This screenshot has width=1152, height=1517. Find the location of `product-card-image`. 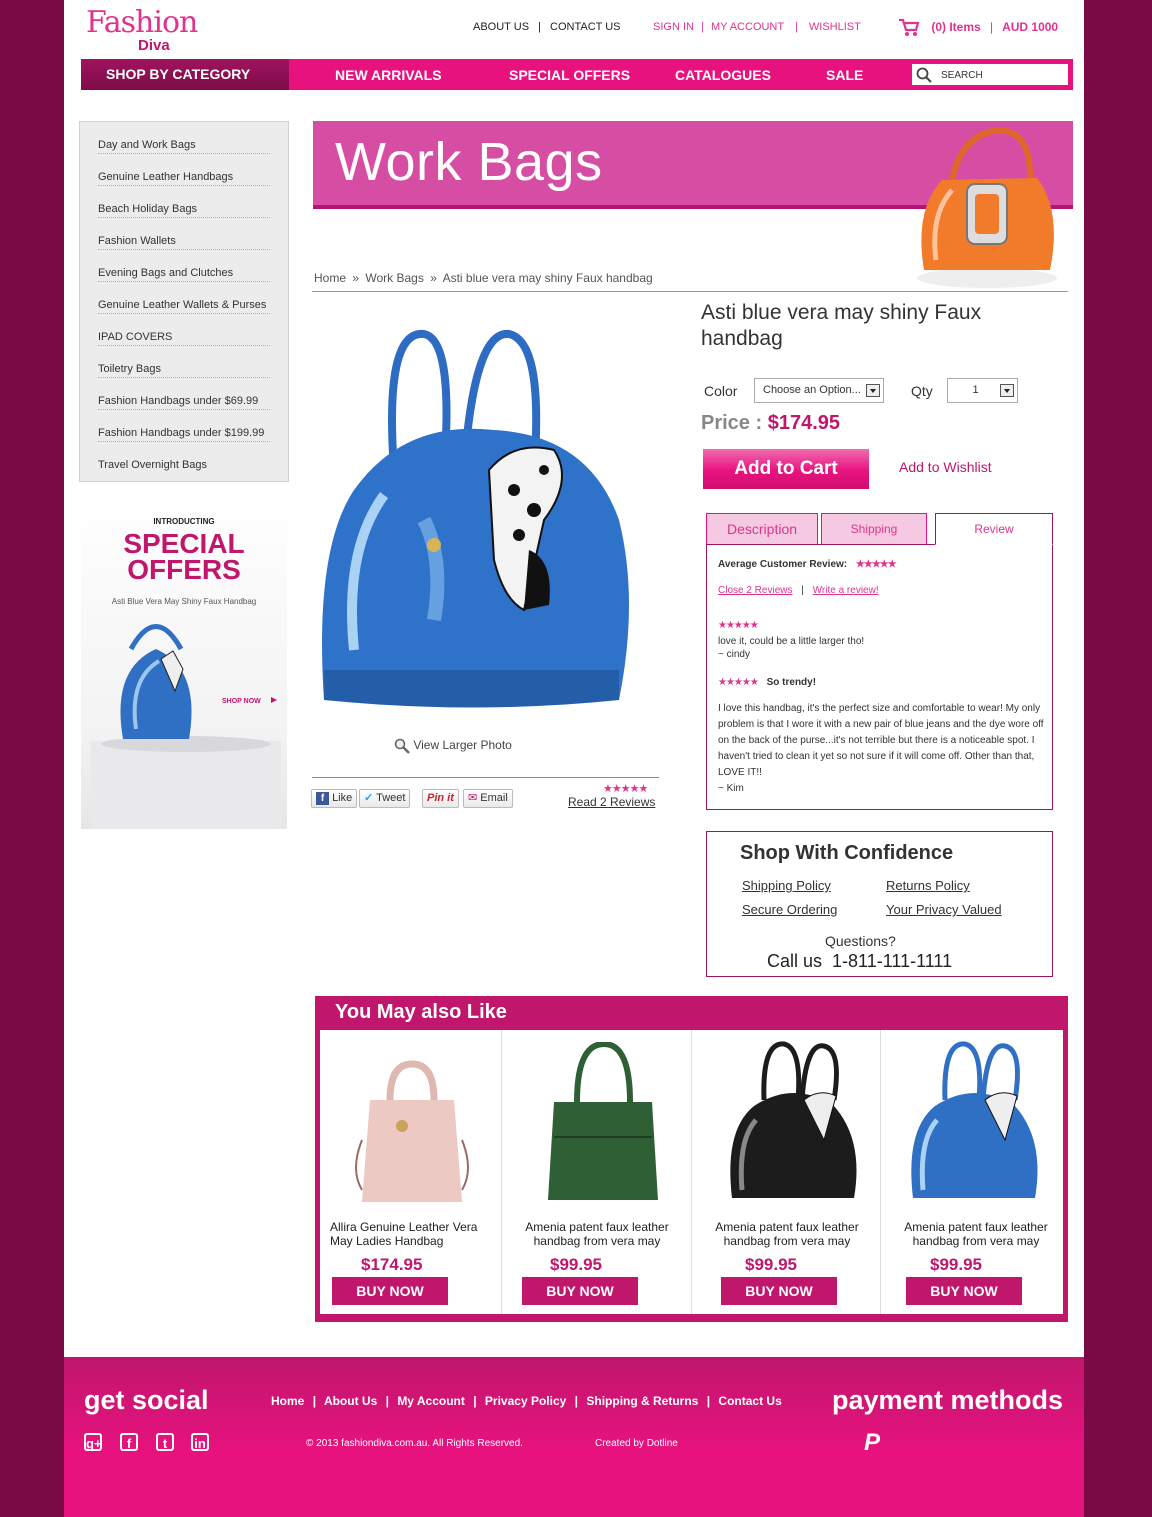

product-card-image is located at coordinates (793, 1119).